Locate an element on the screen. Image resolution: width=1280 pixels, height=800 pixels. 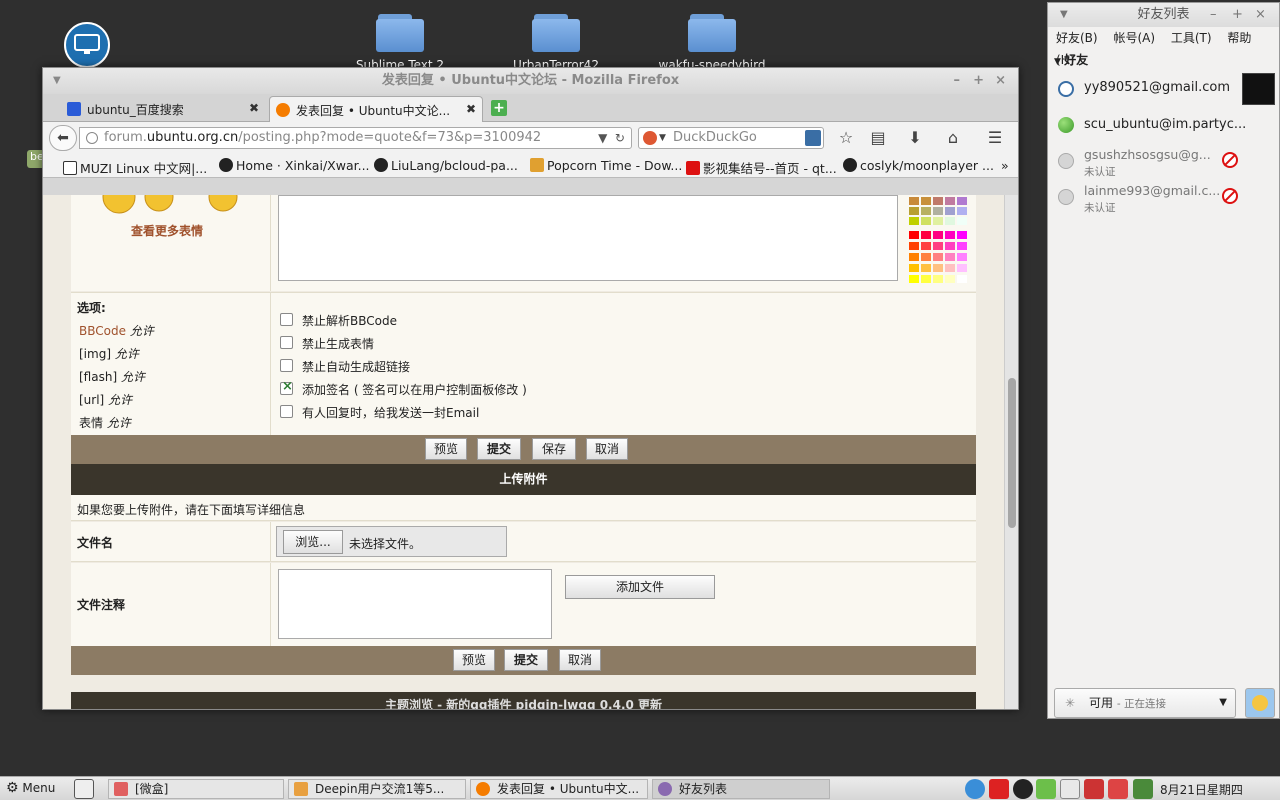
taskbar-item-buddylist: 好友列表 is located at coordinates (741, 789).